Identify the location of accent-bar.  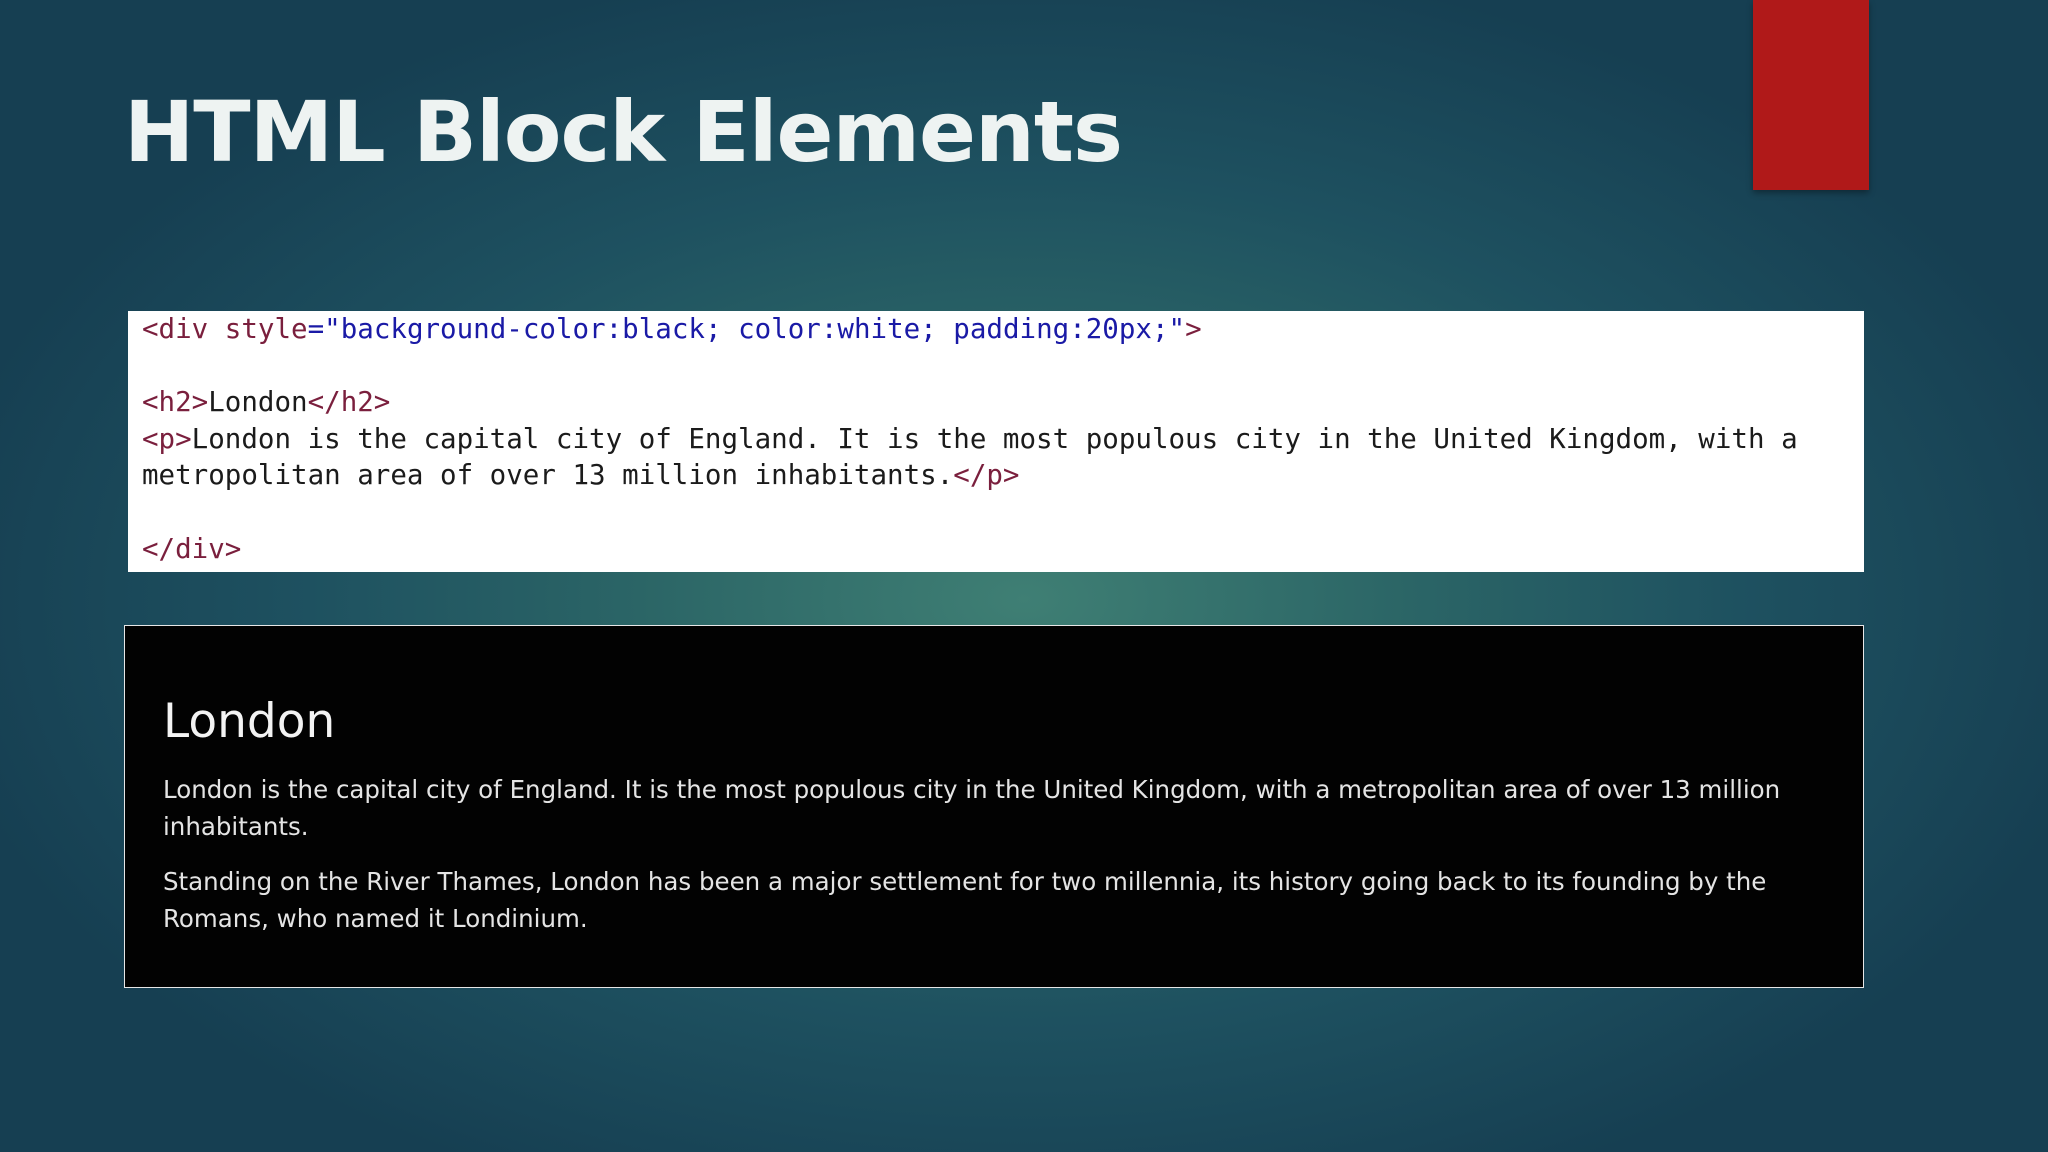
(1811, 95).